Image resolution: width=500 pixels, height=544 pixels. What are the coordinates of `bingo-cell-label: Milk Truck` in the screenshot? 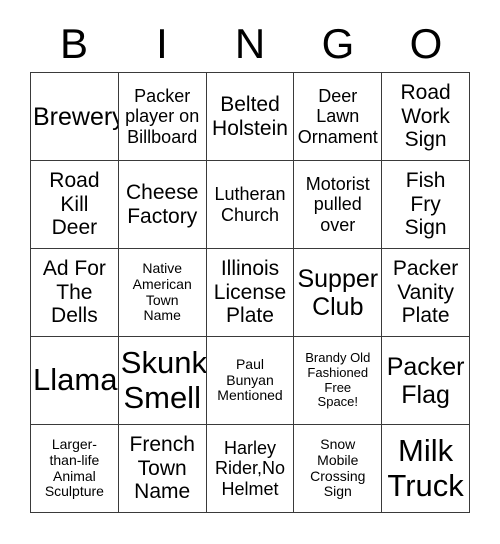 It's located at (425, 467).